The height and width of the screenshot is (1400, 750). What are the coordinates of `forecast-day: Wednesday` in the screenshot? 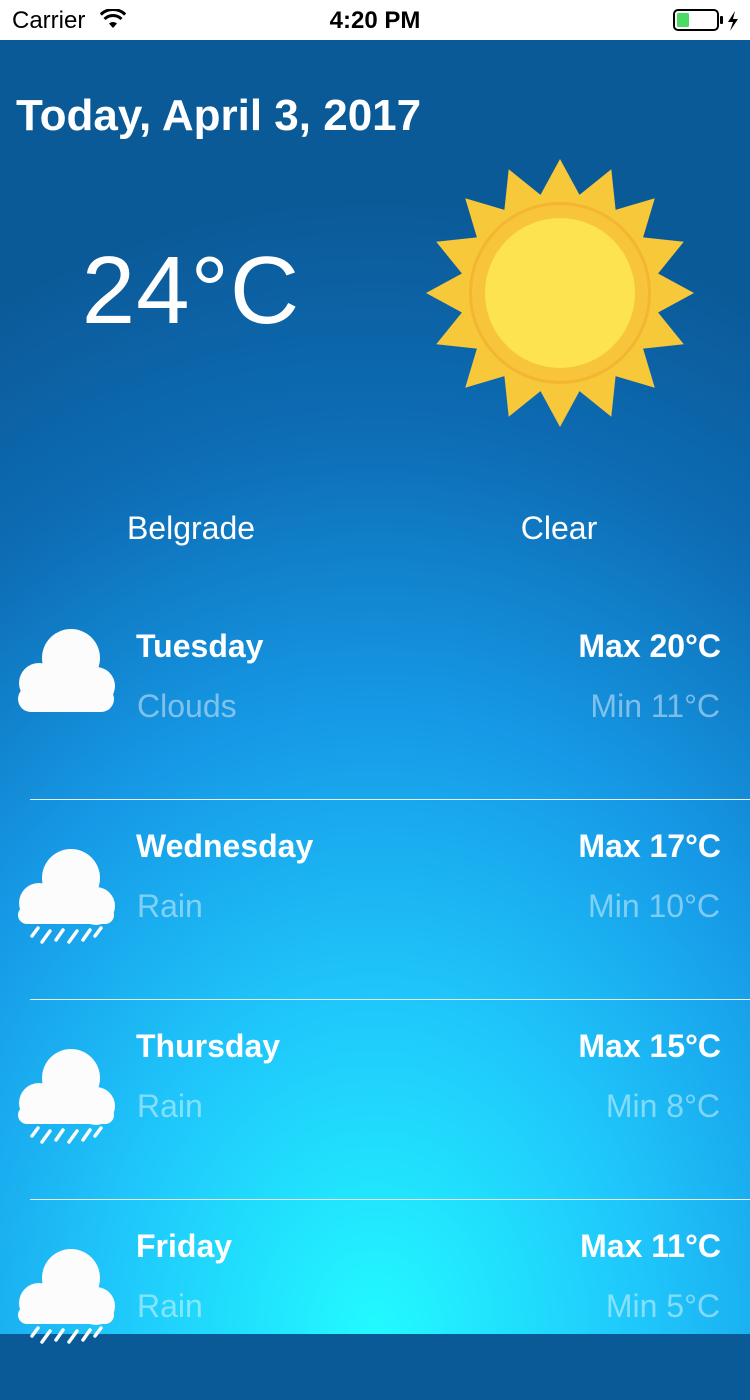 It's located at (225, 846).